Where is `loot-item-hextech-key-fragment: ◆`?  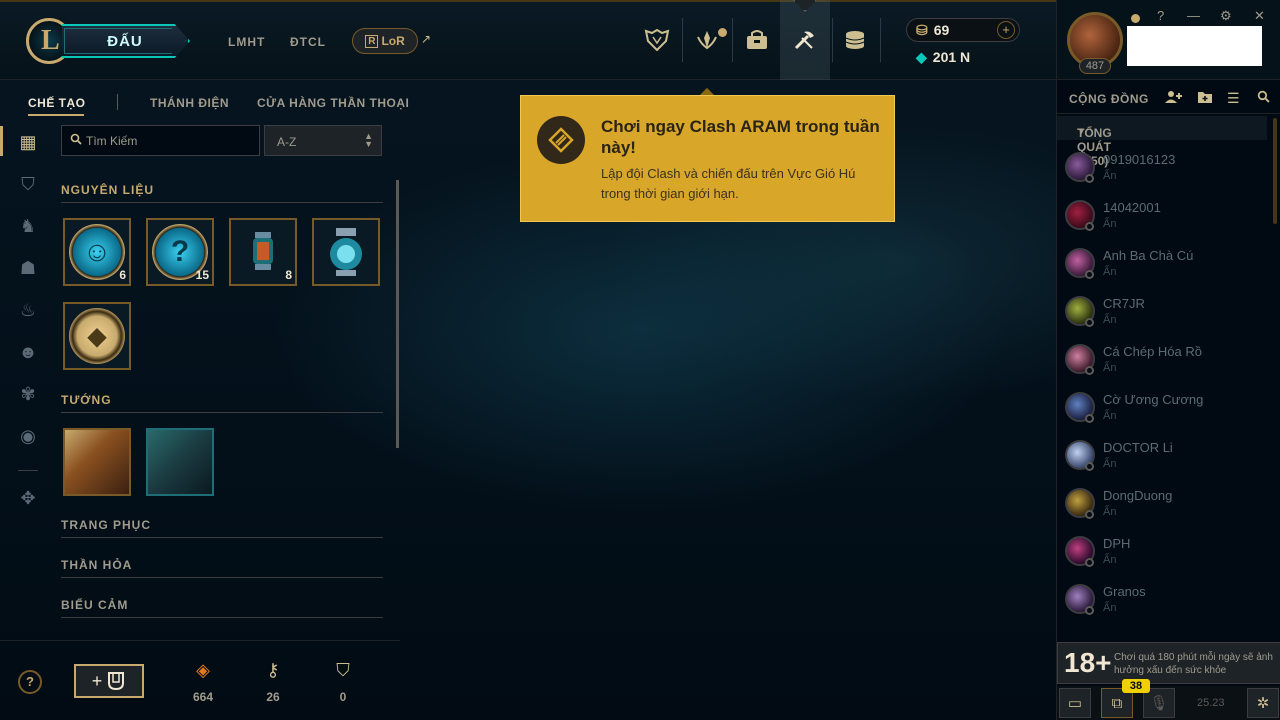 loot-item-hextech-key-fragment: ◆ is located at coordinates (97, 336).